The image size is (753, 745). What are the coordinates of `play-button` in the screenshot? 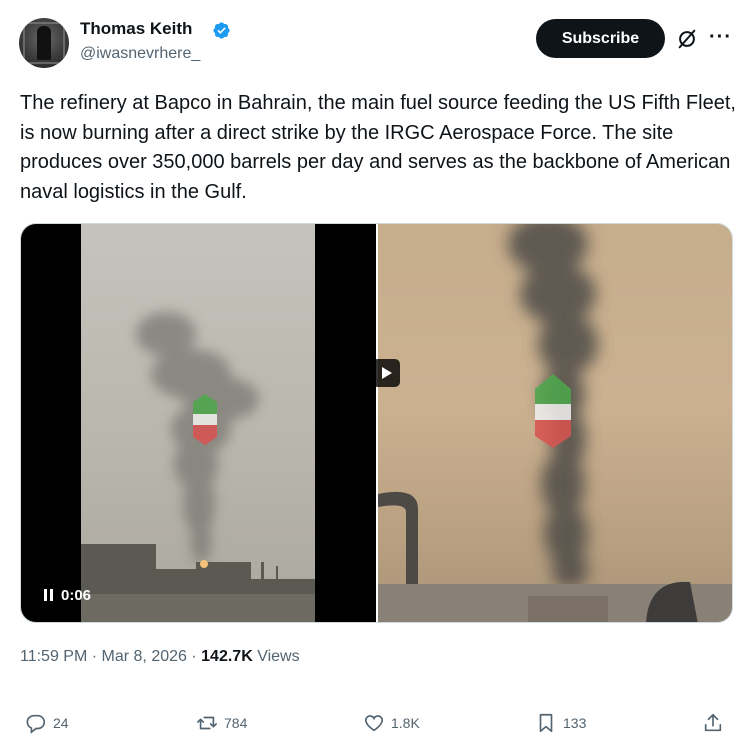 It's located at (386, 373).